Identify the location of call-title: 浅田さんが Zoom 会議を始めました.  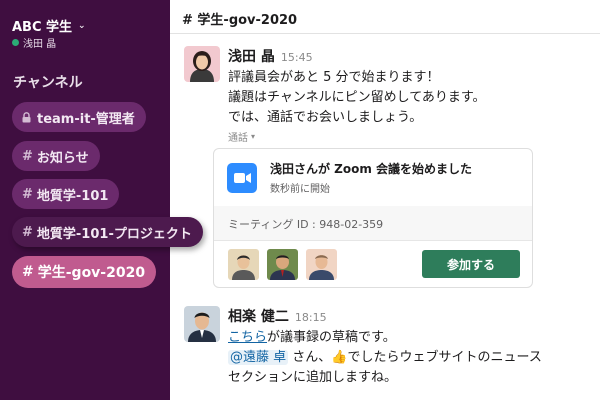
(371, 169).